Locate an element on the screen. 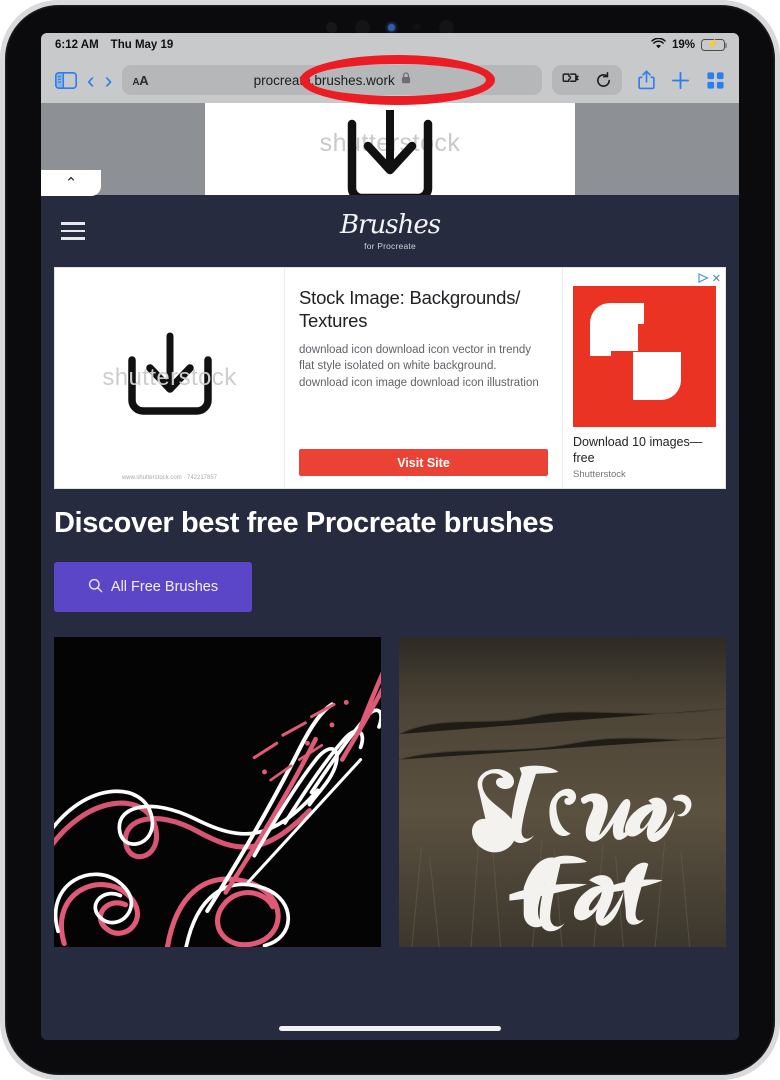 The width and height of the screenshot is (780, 1080). chevron-up-icon: ⌃ is located at coordinates (71, 183).